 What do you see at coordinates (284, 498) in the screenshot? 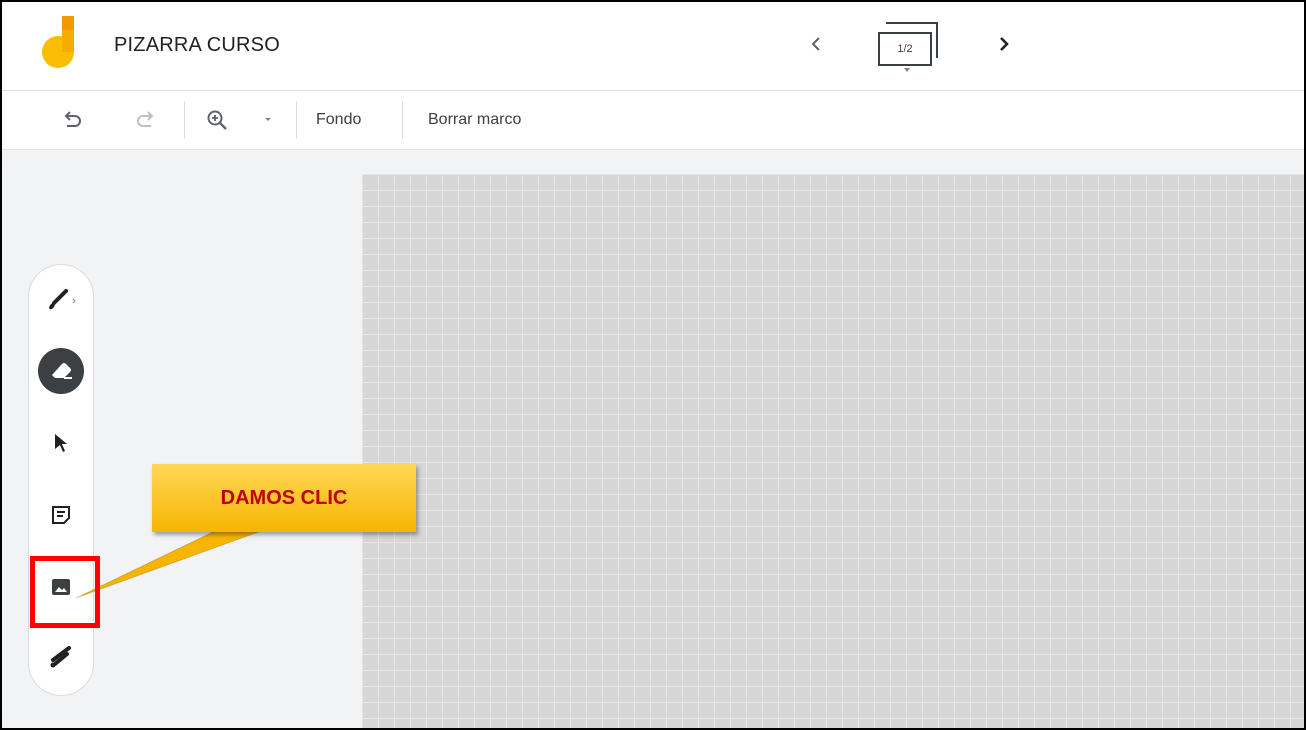
I see `callout-label: DAMOS CLIC` at bounding box center [284, 498].